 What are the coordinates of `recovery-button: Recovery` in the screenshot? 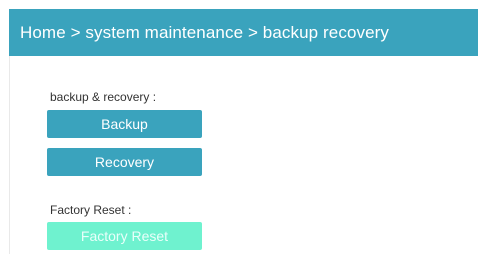 It's located at (124, 162).